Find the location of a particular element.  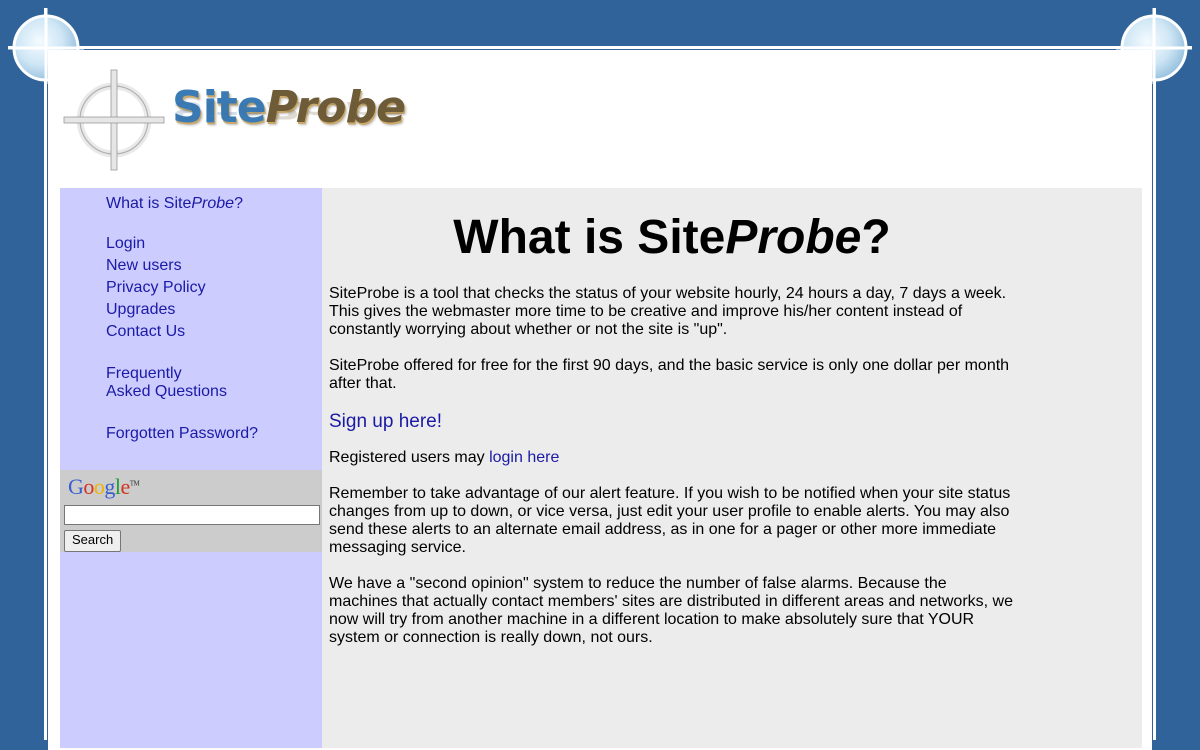

google-logo-letters: Google is located at coordinates (99, 486).